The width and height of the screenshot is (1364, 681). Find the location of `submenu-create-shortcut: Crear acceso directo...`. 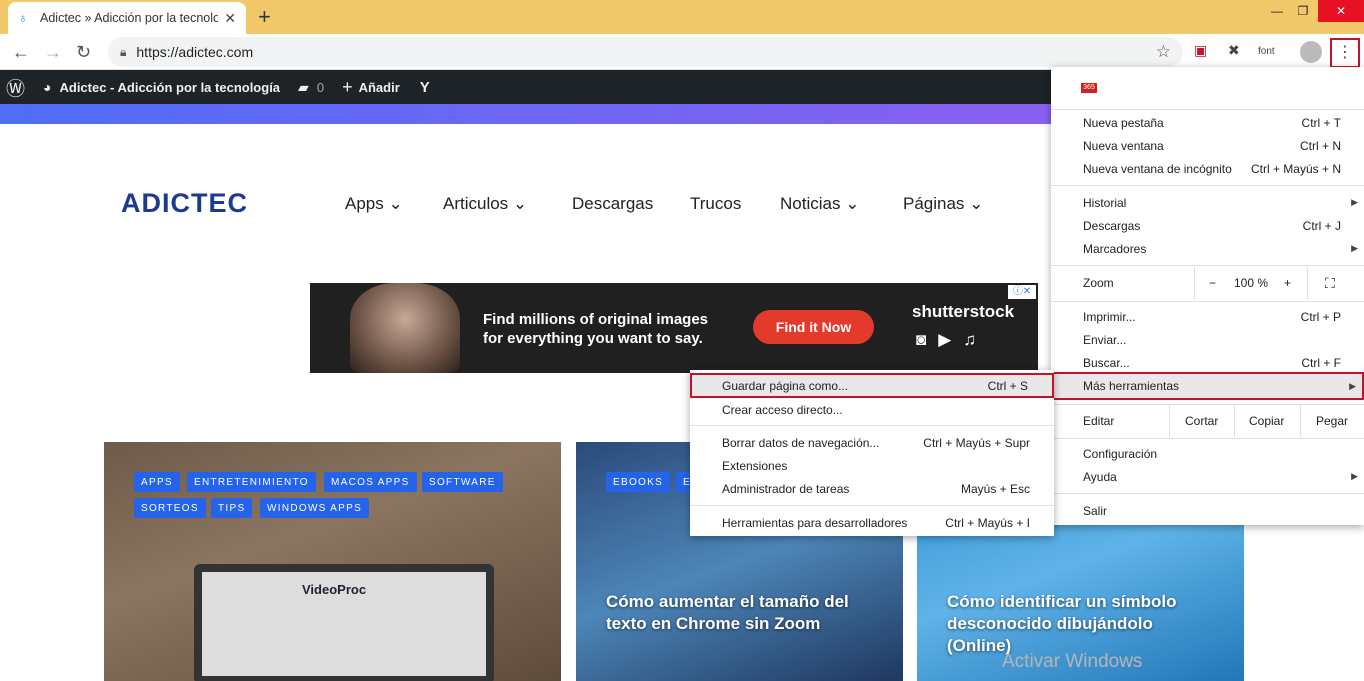

submenu-create-shortcut: Crear acceso directo... is located at coordinates (872, 409).